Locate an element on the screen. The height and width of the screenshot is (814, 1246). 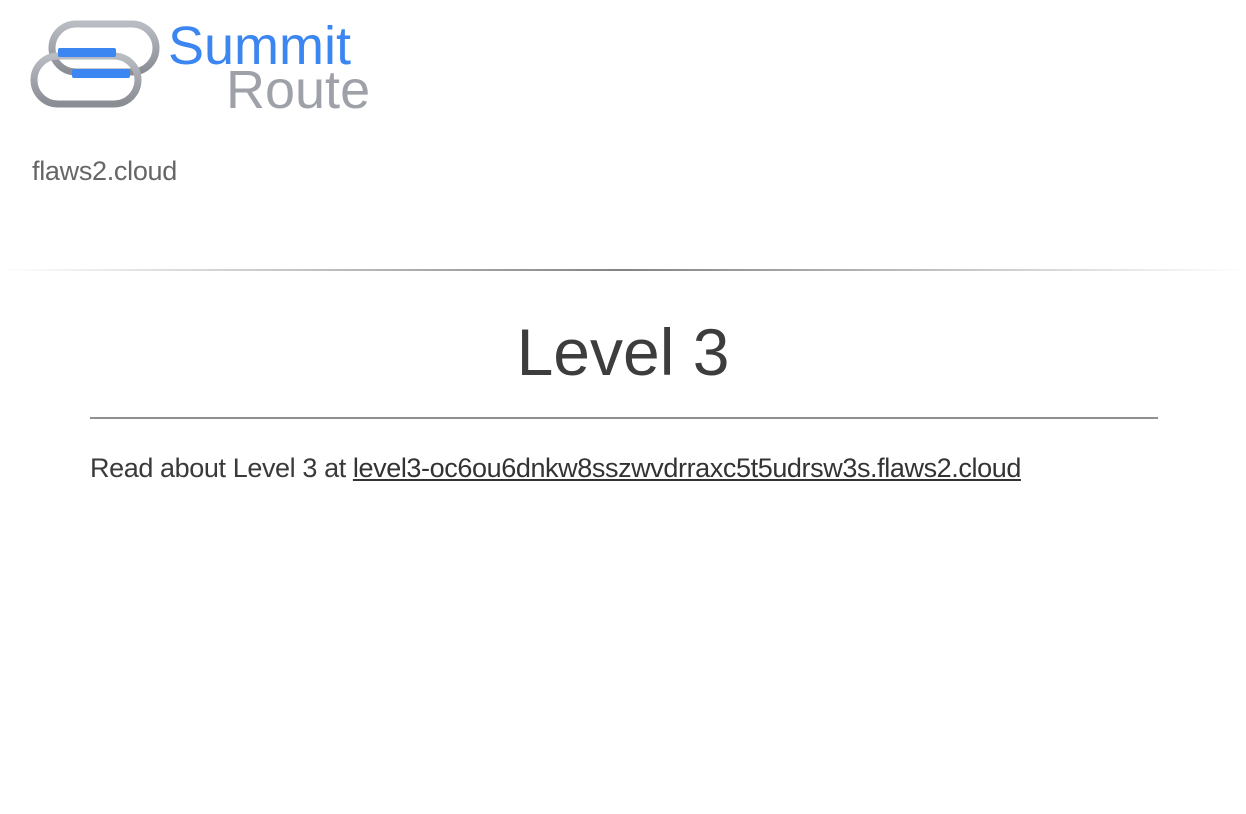
title-divider is located at coordinates (624, 418).